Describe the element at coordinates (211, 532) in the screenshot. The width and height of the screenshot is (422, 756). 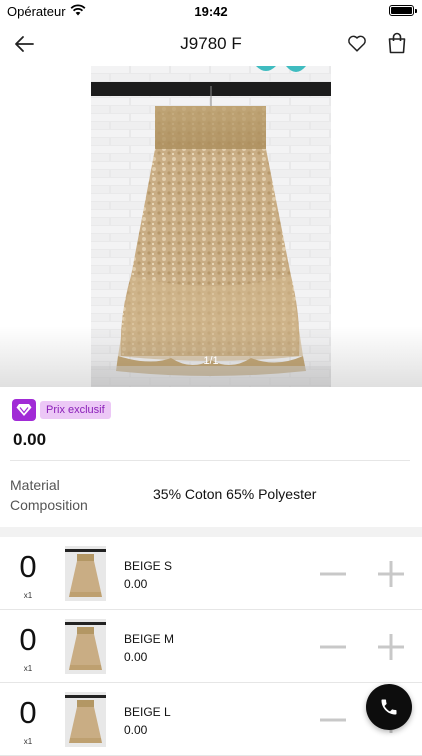
I see `section-divider` at that location.